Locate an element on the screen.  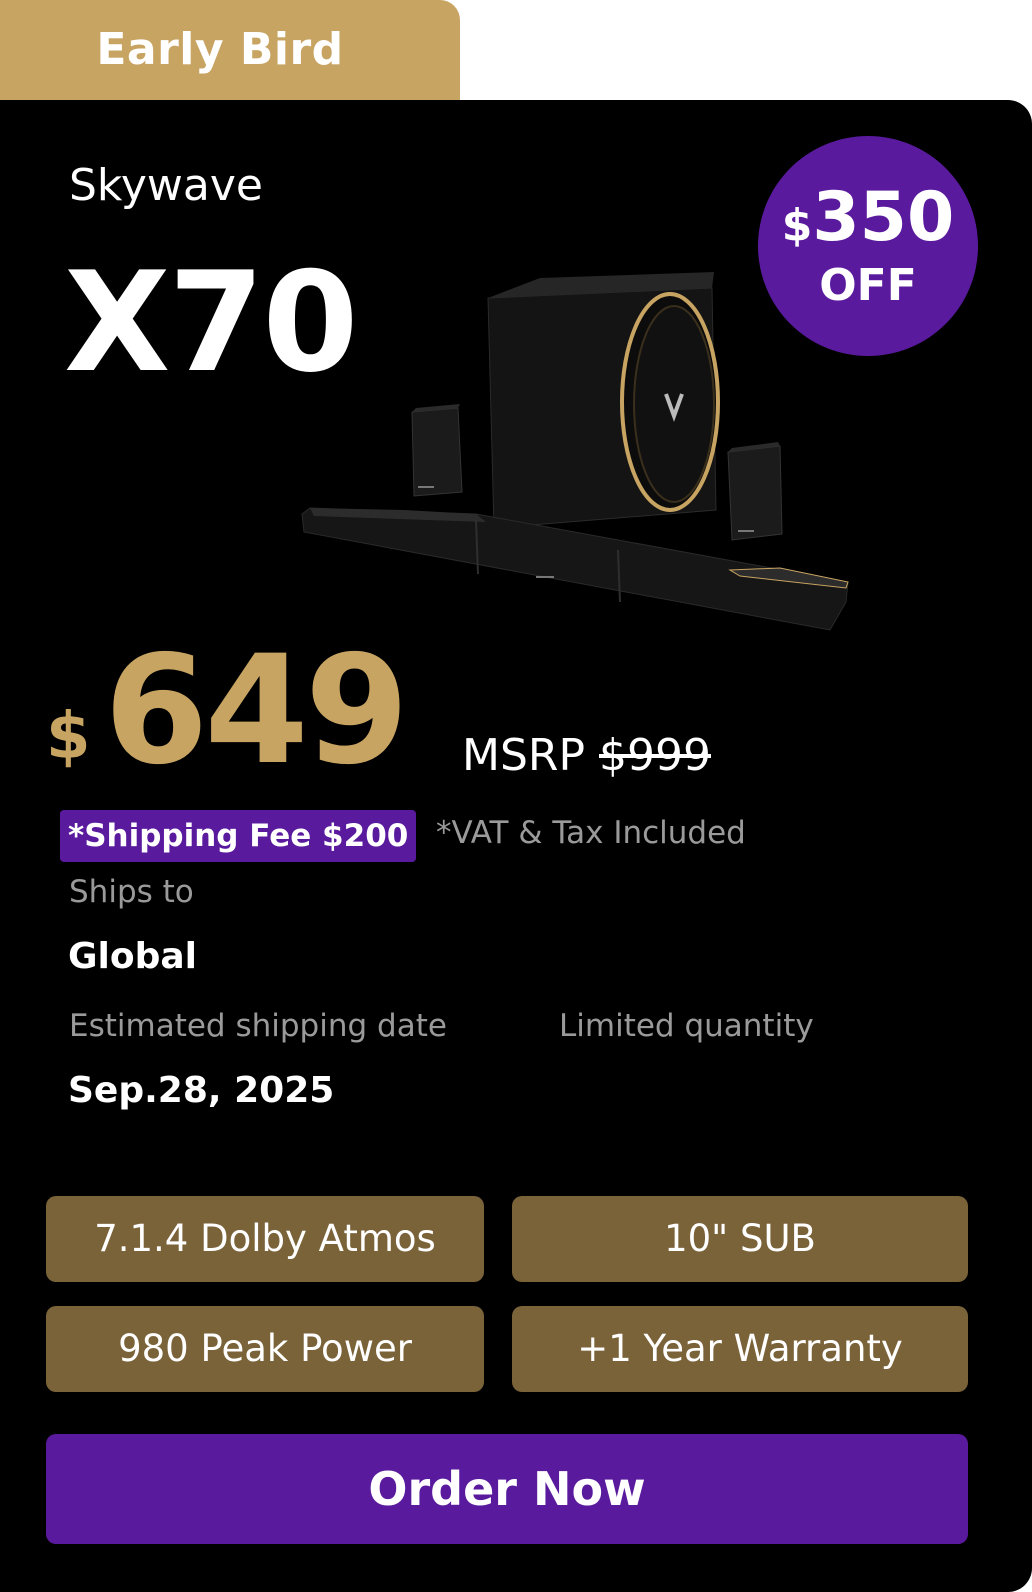
feature-peak-power: 980 Peak Power is located at coordinates (265, 1349).